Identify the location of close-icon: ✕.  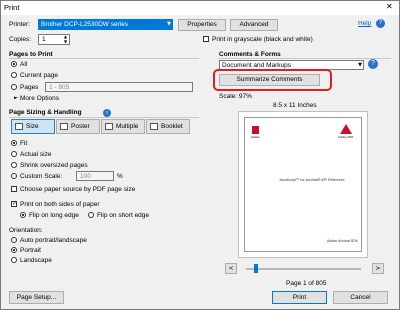
(389, 6).